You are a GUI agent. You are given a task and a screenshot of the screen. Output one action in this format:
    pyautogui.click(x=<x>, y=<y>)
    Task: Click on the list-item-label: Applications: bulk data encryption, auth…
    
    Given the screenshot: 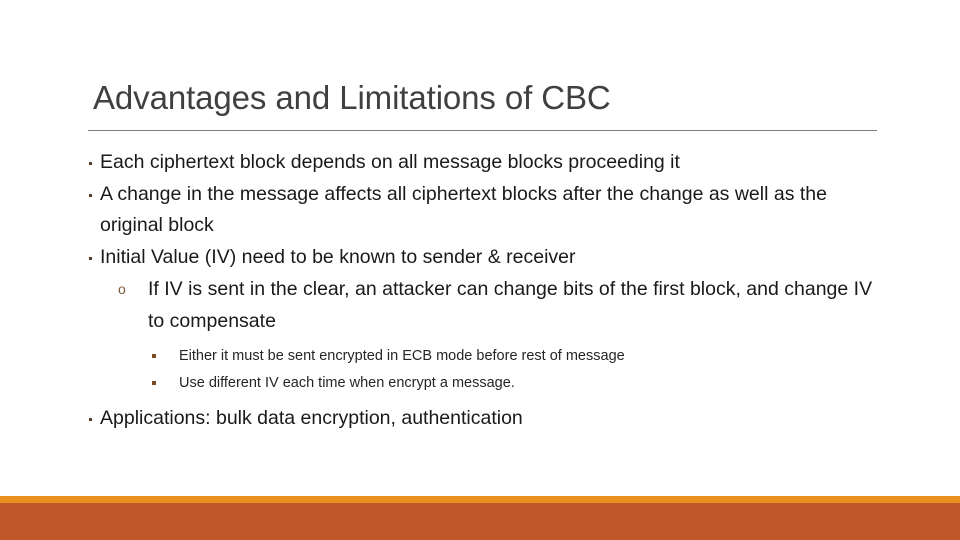 What is the action you would take?
    pyautogui.click(x=311, y=418)
    